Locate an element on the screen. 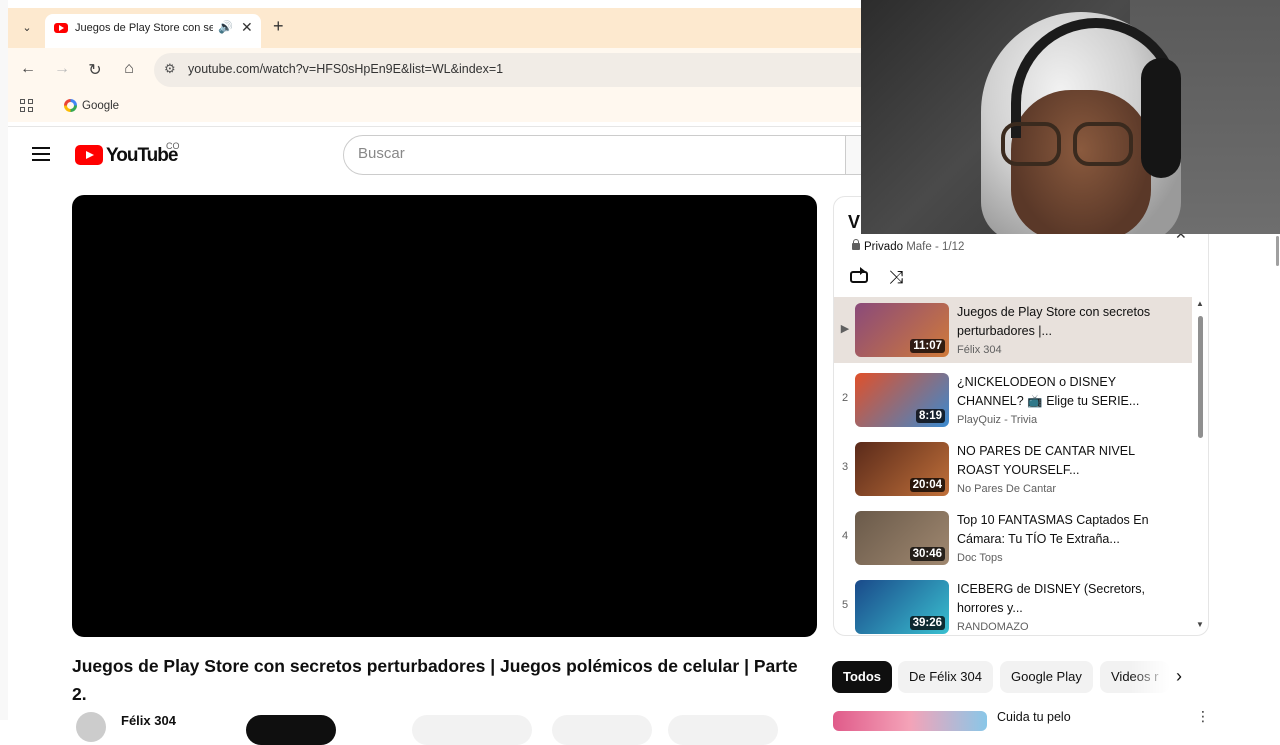 This screenshot has width=1280, height=745. privacy-label: Privado is located at coordinates (883, 247).